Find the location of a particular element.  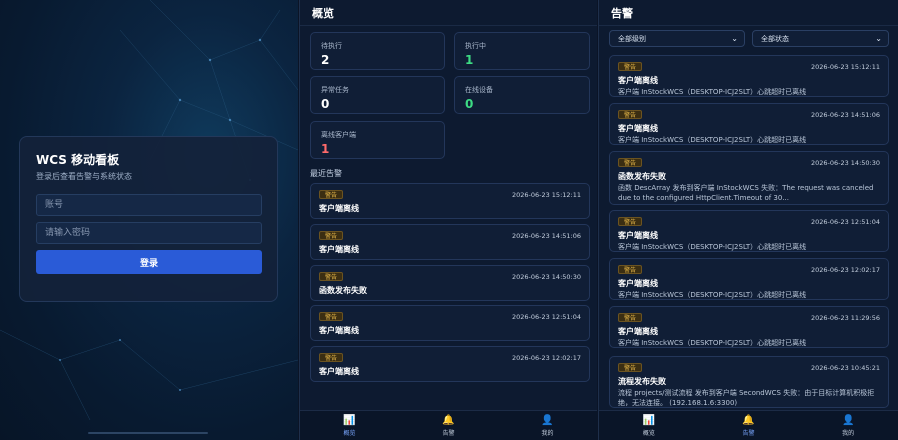

stat-card-running: 执行中 1 is located at coordinates (522, 51).